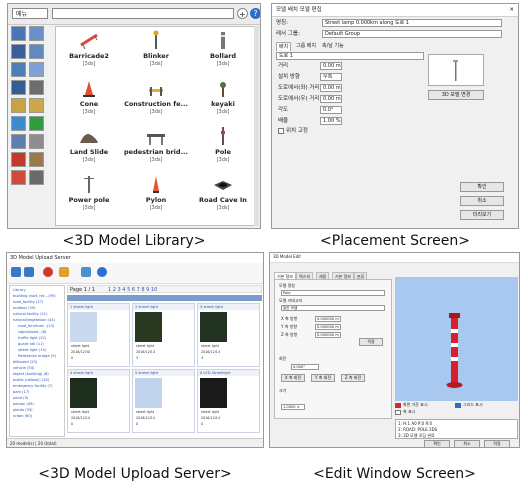  I want to click on model-item: Pylon [3ds], so click(156, 195).